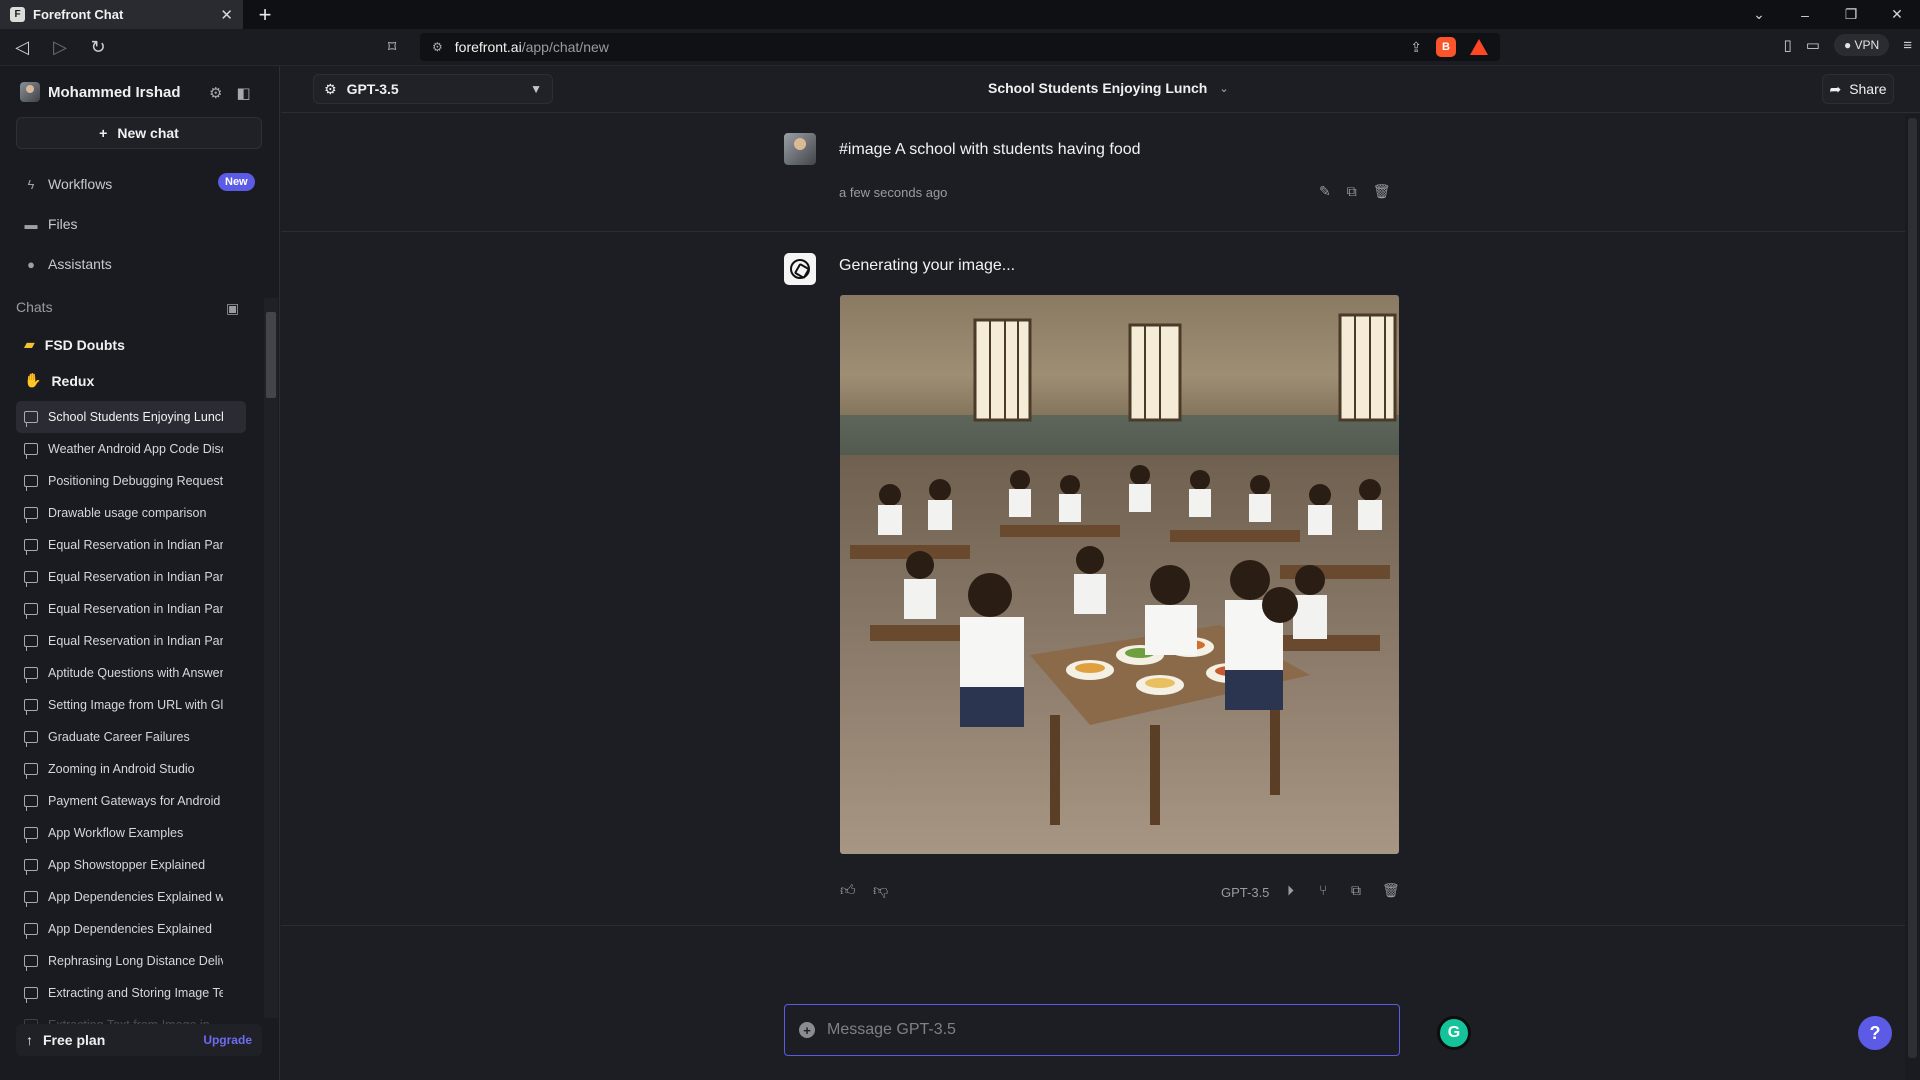 The image size is (1920, 1080). What do you see at coordinates (131, 993) in the screenshot?
I see `chat-list-item: Extracting and Storing Image Te` at bounding box center [131, 993].